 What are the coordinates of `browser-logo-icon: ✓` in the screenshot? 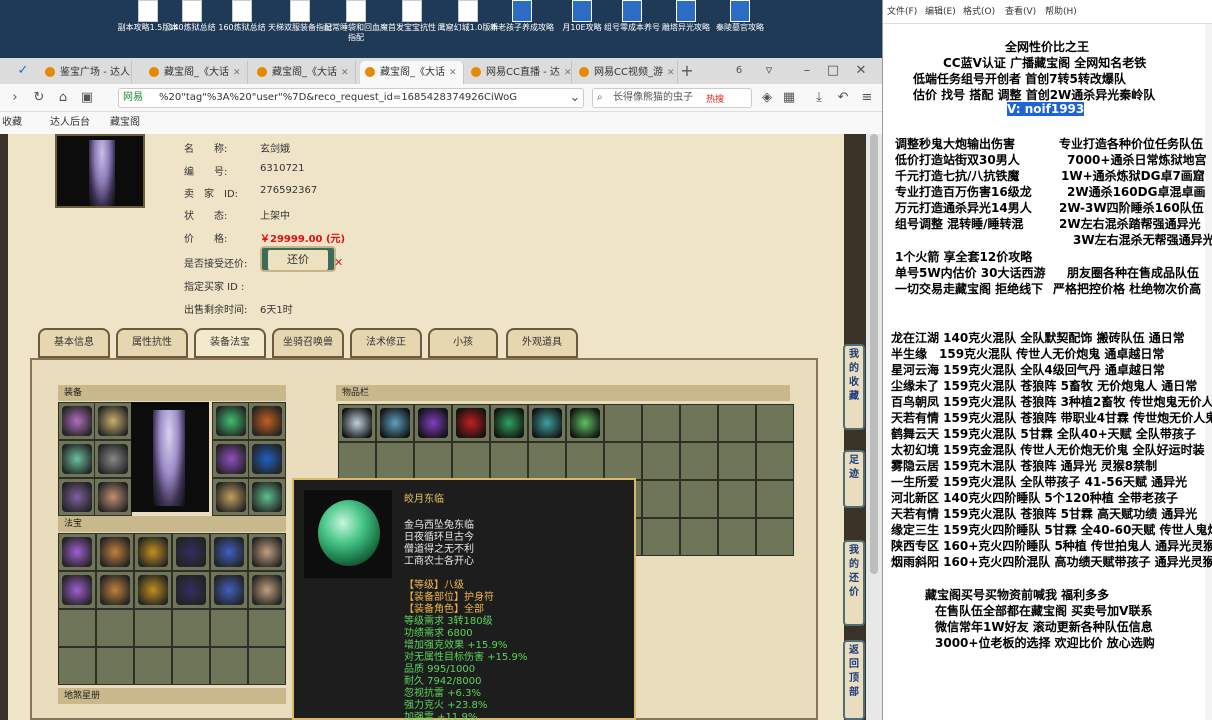 It's located at (23, 71).